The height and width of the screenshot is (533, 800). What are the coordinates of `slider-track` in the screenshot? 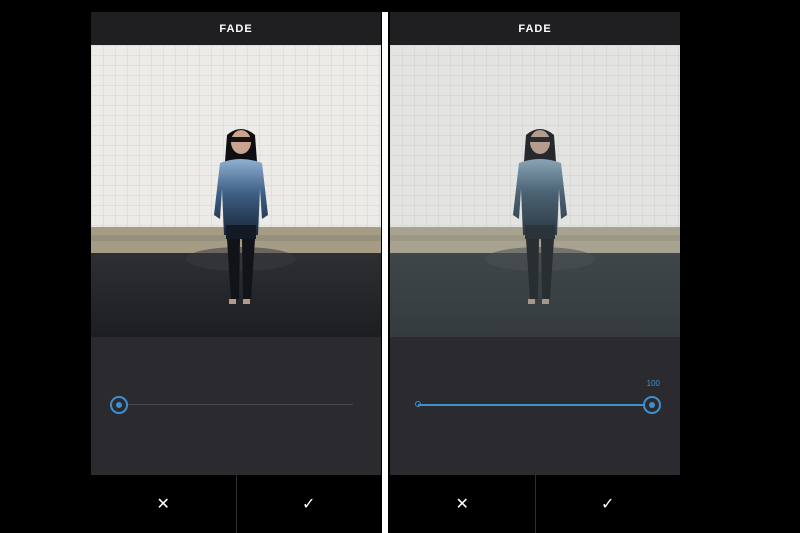 It's located at (236, 404).